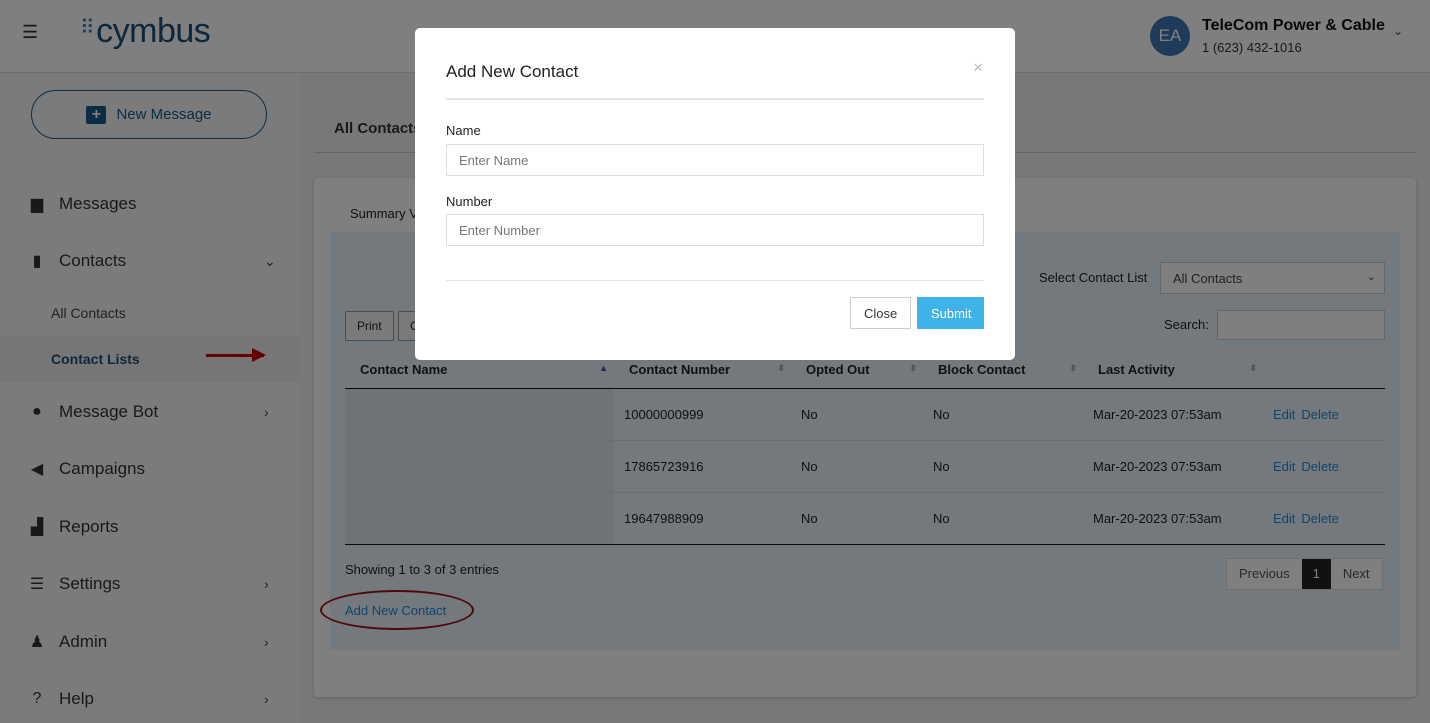 The image size is (1430, 723). I want to click on close-button: Close, so click(881, 313).